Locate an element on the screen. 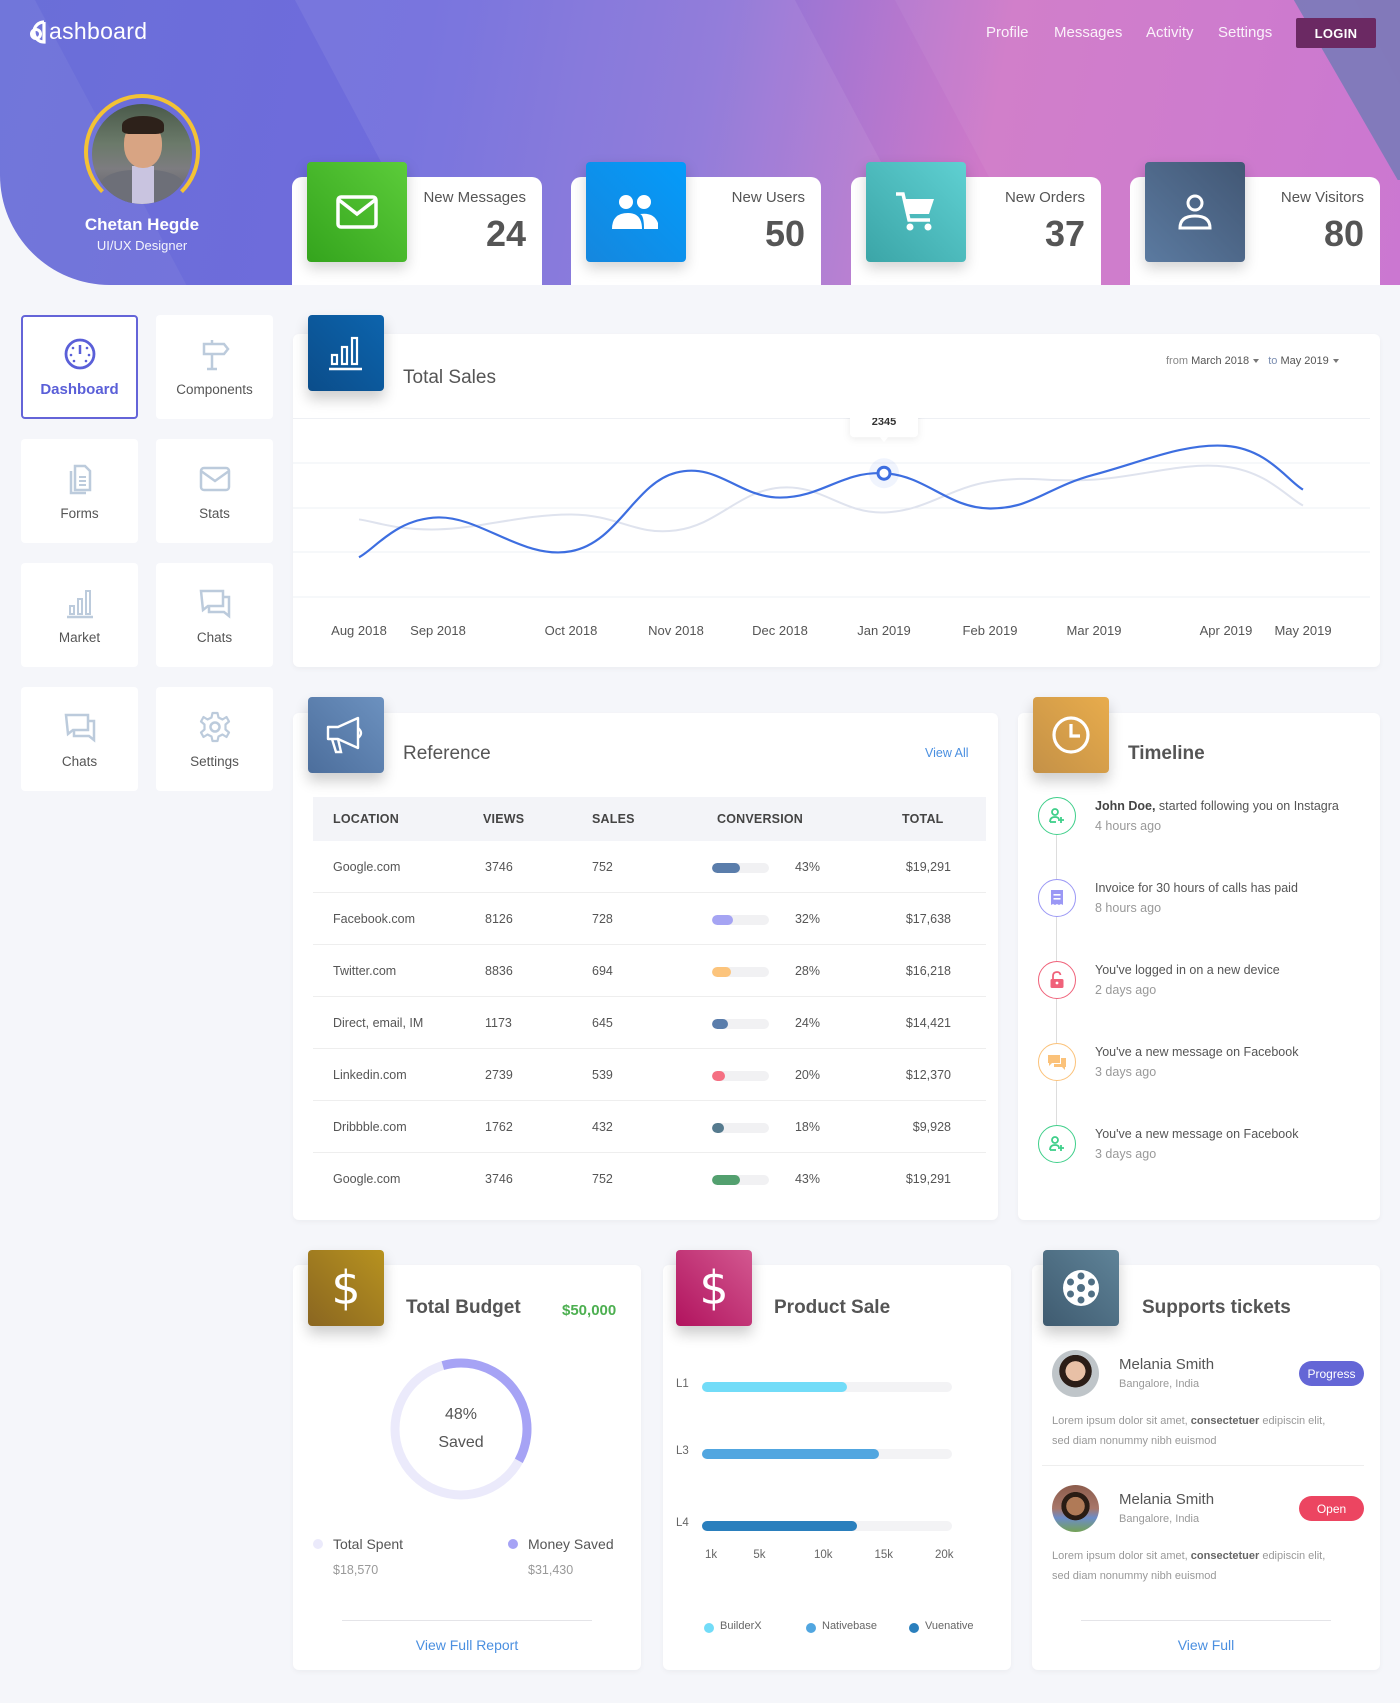  table-row: Direct, email, IM 1173 645 24% $14,421 is located at coordinates (649, 1023).